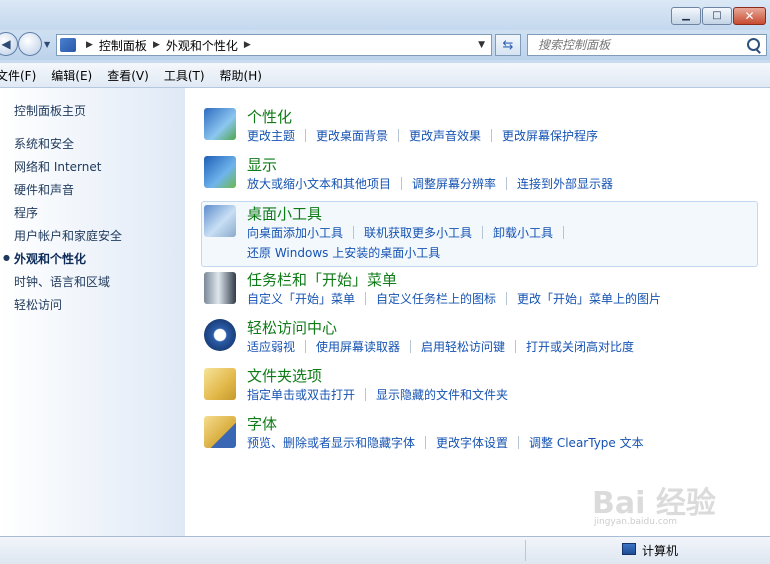 This screenshot has height=564, width=770. Describe the element at coordinates (202, 45) in the screenshot. I see `breadcrumb-appearance: 外观和个性化` at that location.